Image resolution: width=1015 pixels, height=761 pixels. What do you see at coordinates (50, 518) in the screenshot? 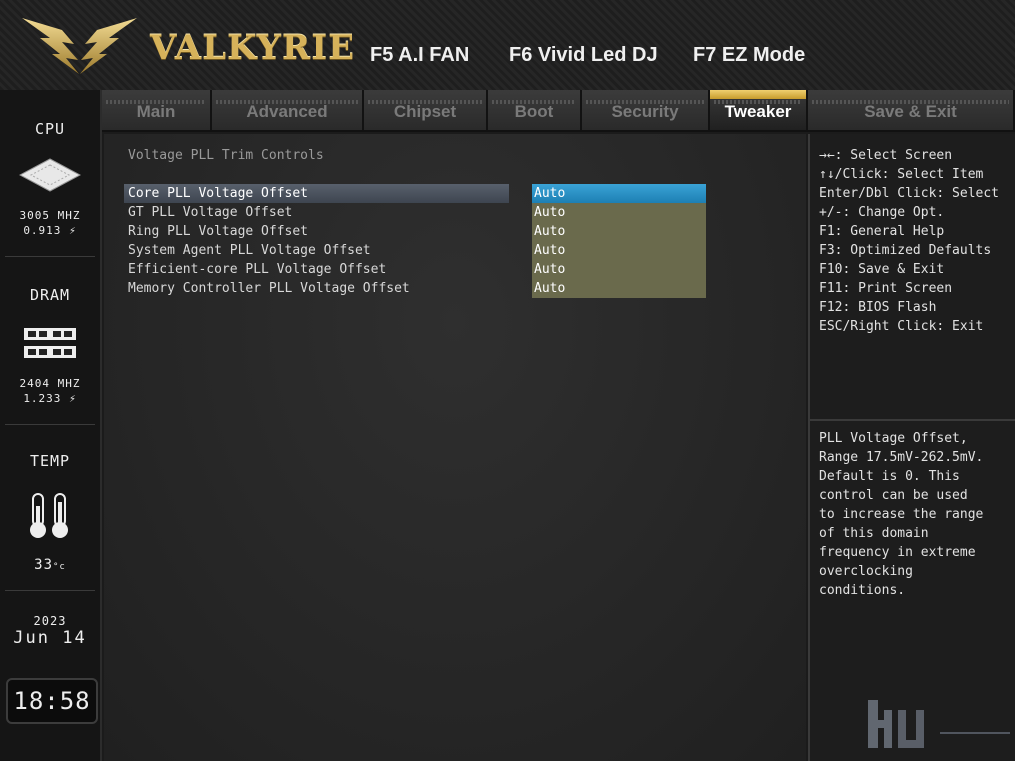
I see `thermometer-icon` at bounding box center [50, 518].